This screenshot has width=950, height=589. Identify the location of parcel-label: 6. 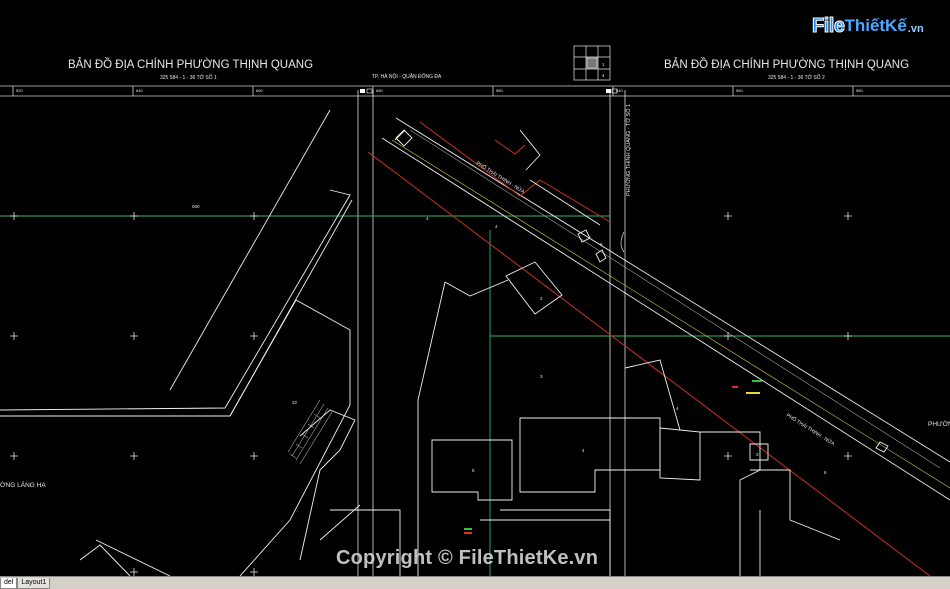
(825, 472).